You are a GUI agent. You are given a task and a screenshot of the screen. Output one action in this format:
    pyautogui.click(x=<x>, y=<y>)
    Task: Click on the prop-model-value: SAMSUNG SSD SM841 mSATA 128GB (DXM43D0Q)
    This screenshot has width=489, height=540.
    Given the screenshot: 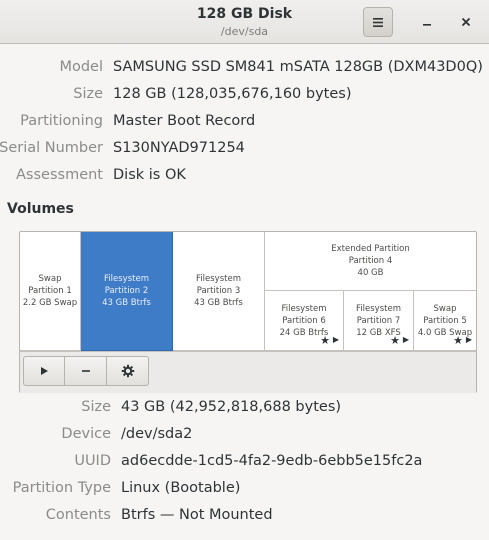 What is the action you would take?
    pyautogui.click(x=298, y=67)
    